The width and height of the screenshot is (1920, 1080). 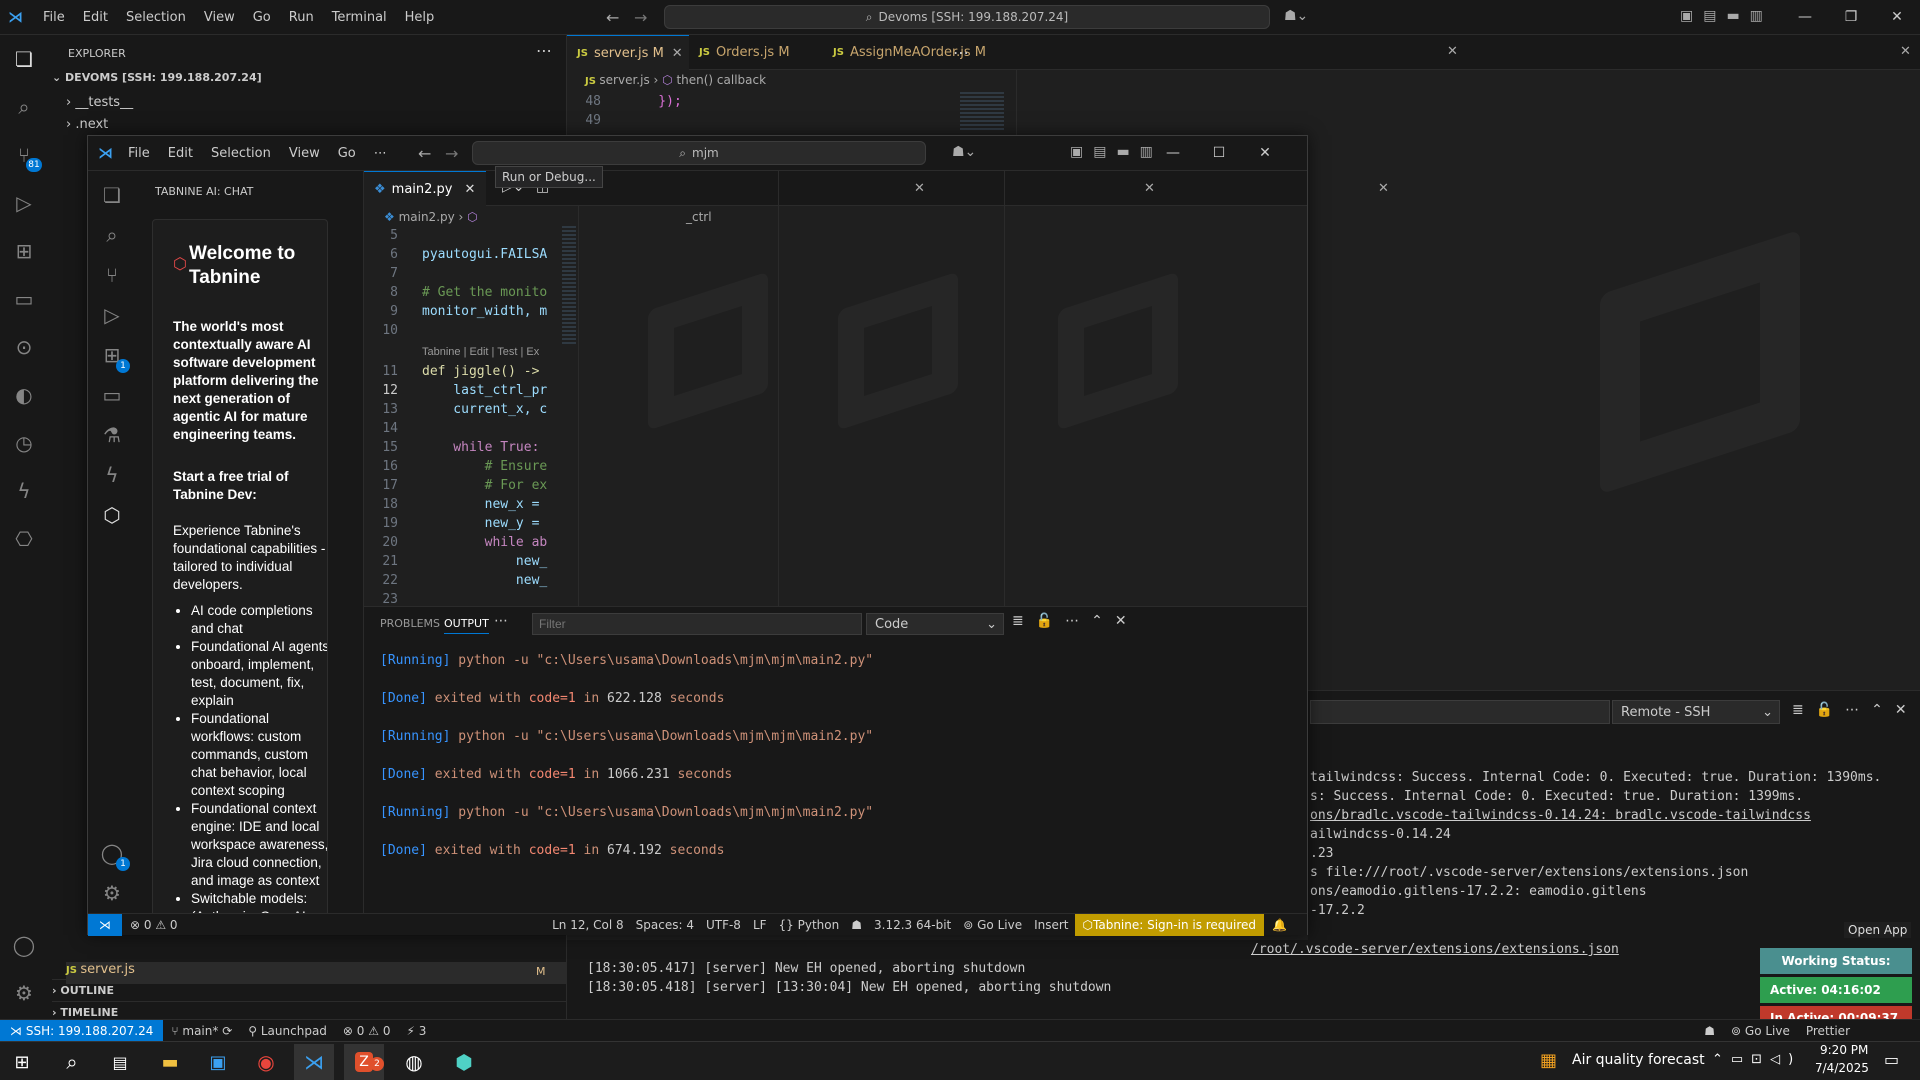 I want to click on code-line: # For ex, so click(x=485, y=485).